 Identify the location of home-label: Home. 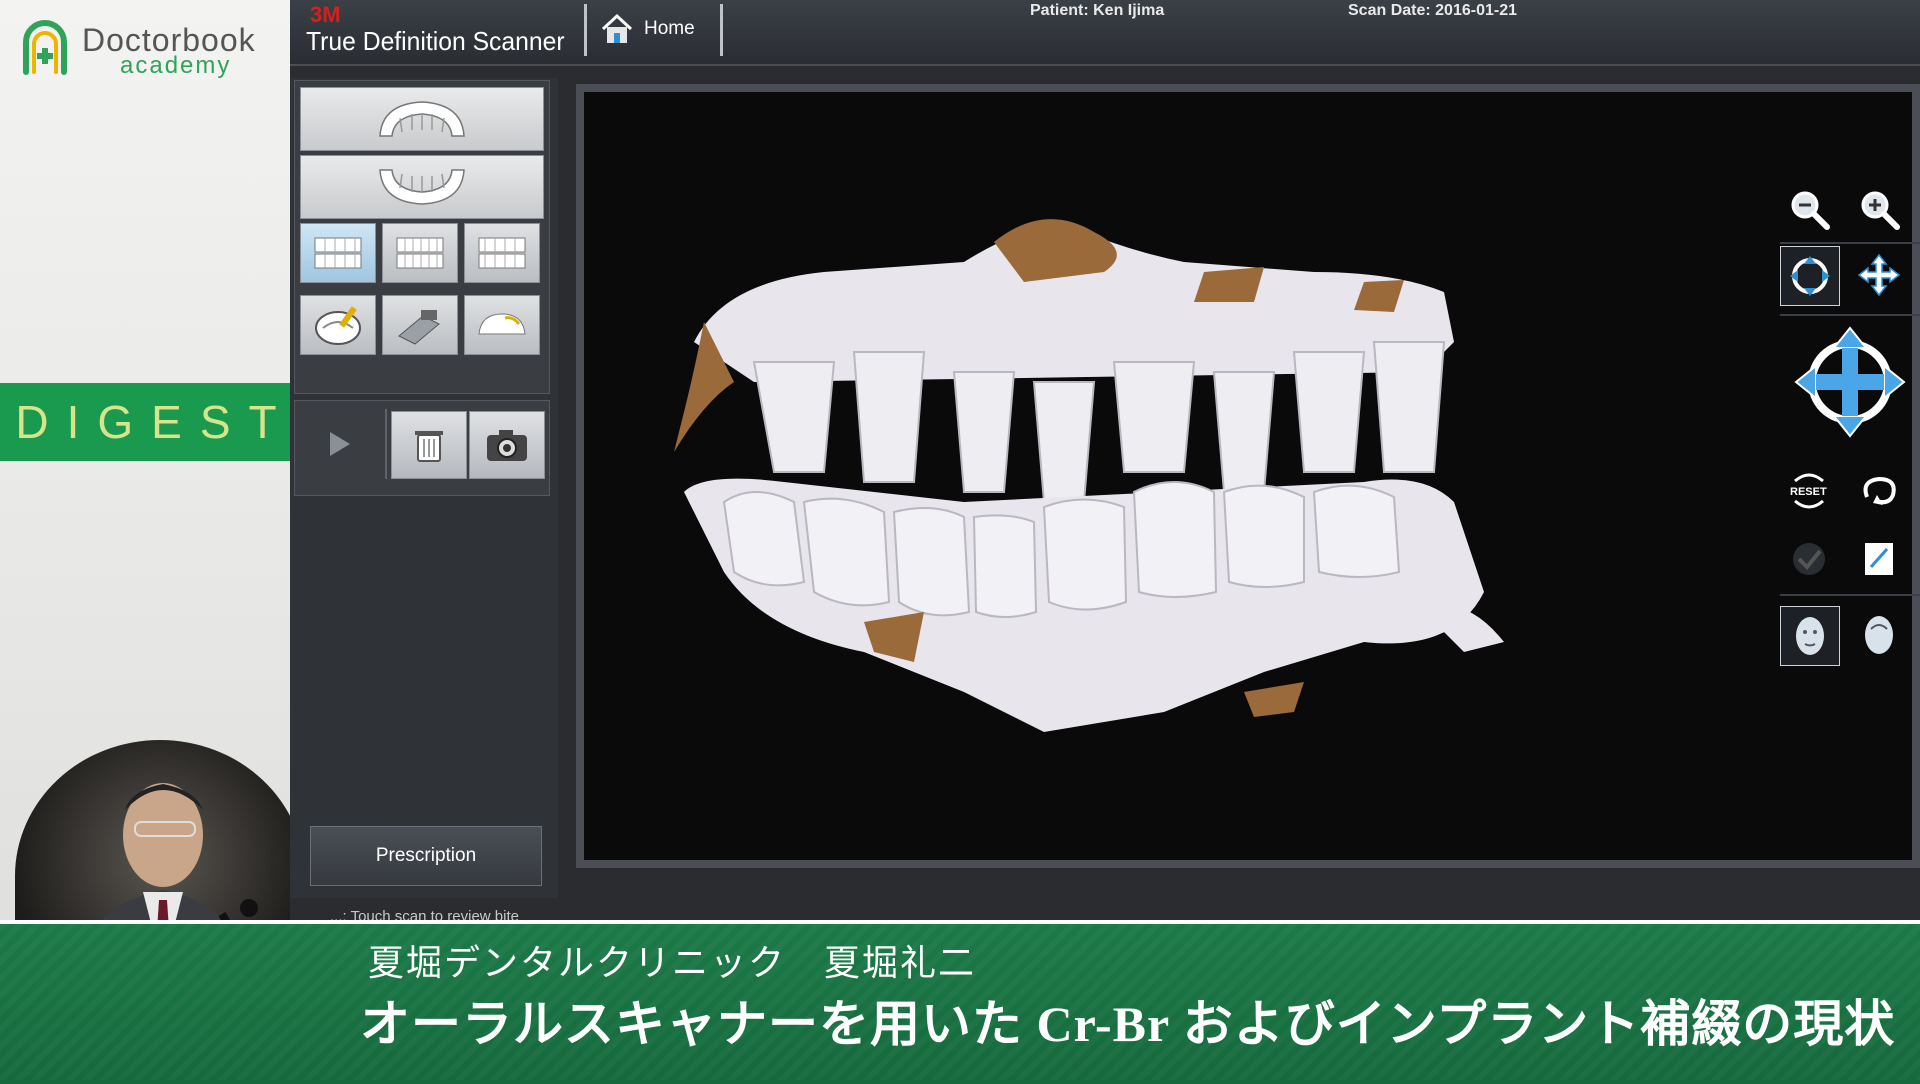
(669, 28).